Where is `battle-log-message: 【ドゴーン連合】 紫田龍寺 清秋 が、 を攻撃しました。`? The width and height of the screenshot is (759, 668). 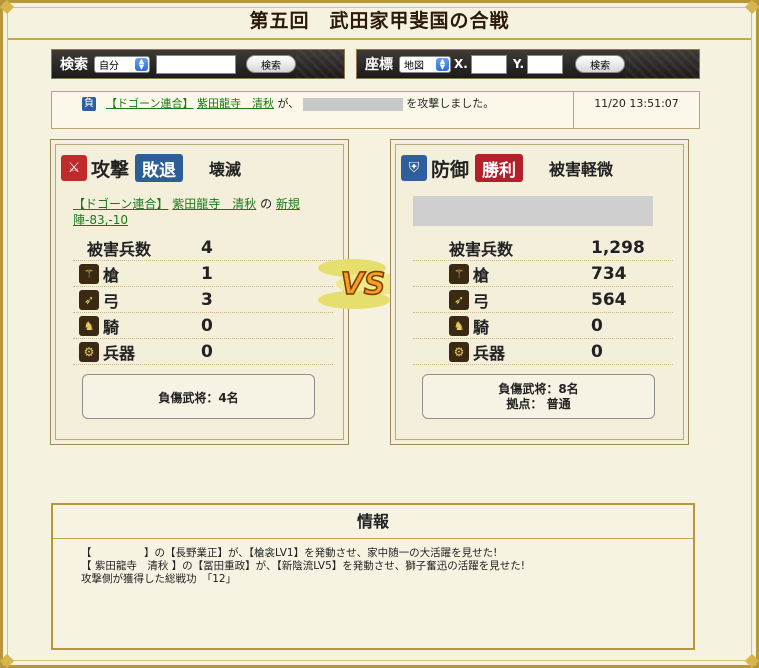 battle-log-message: 【ドゴーン連合】 紫田龍寺 清秋 が、 を攻撃しました。 is located at coordinates (346, 104).